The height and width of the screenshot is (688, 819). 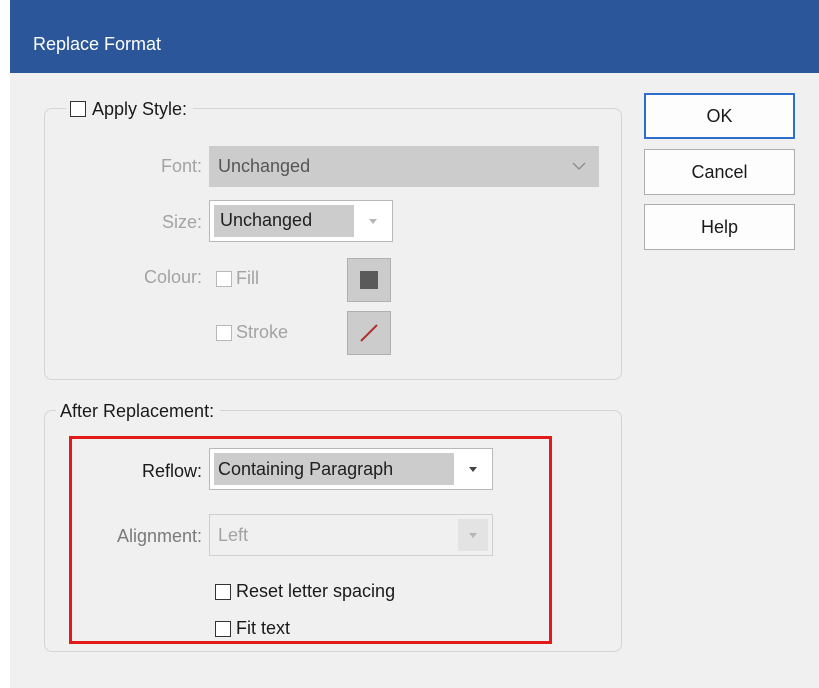 I want to click on stroke-color-button, so click(x=369, y=333).